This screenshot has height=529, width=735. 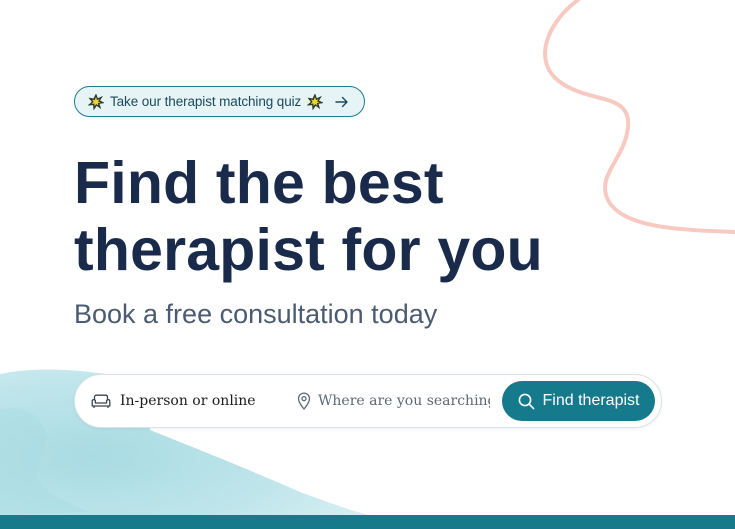 I want to click on section-divider-band, so click(x=367, y=522).